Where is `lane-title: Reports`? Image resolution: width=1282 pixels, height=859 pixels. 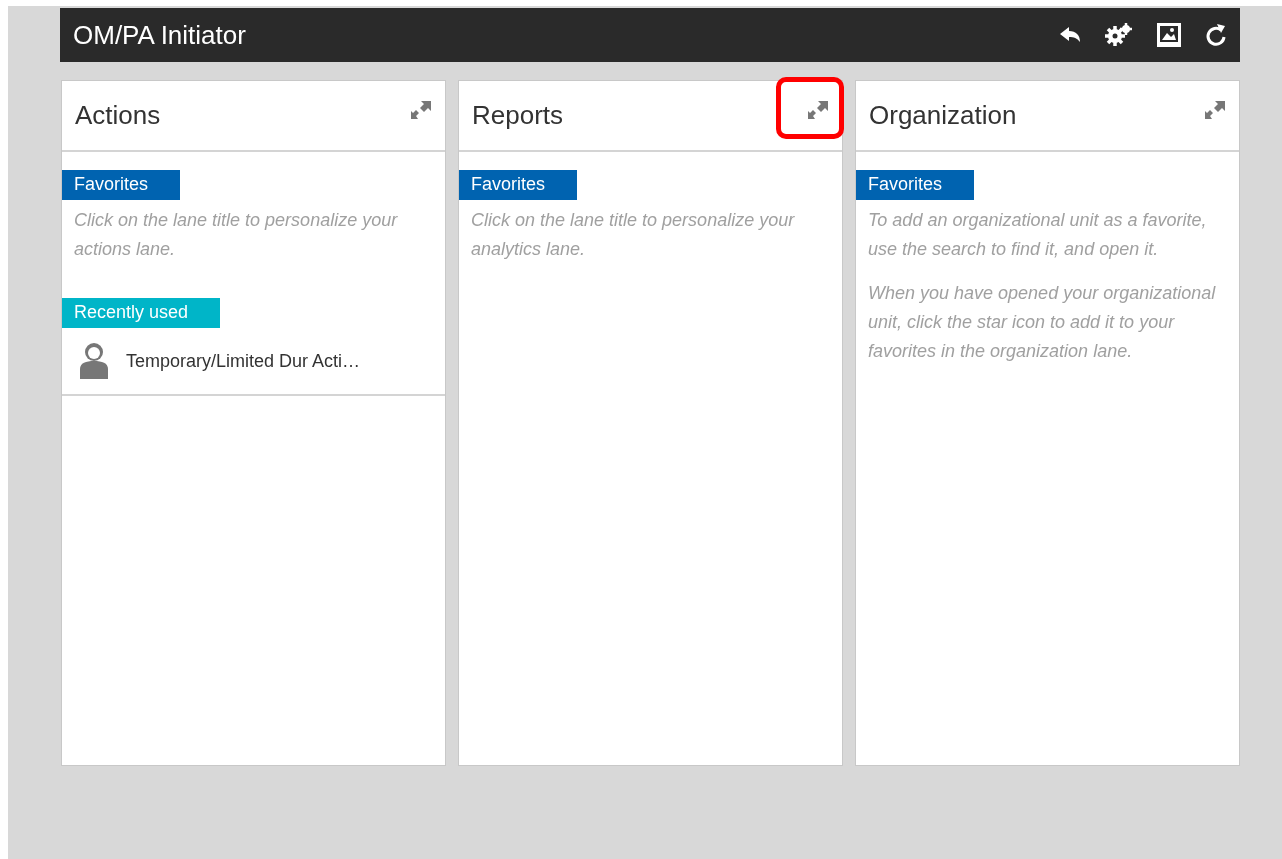
lane-title: Reports is located at coordinates (518, 115).